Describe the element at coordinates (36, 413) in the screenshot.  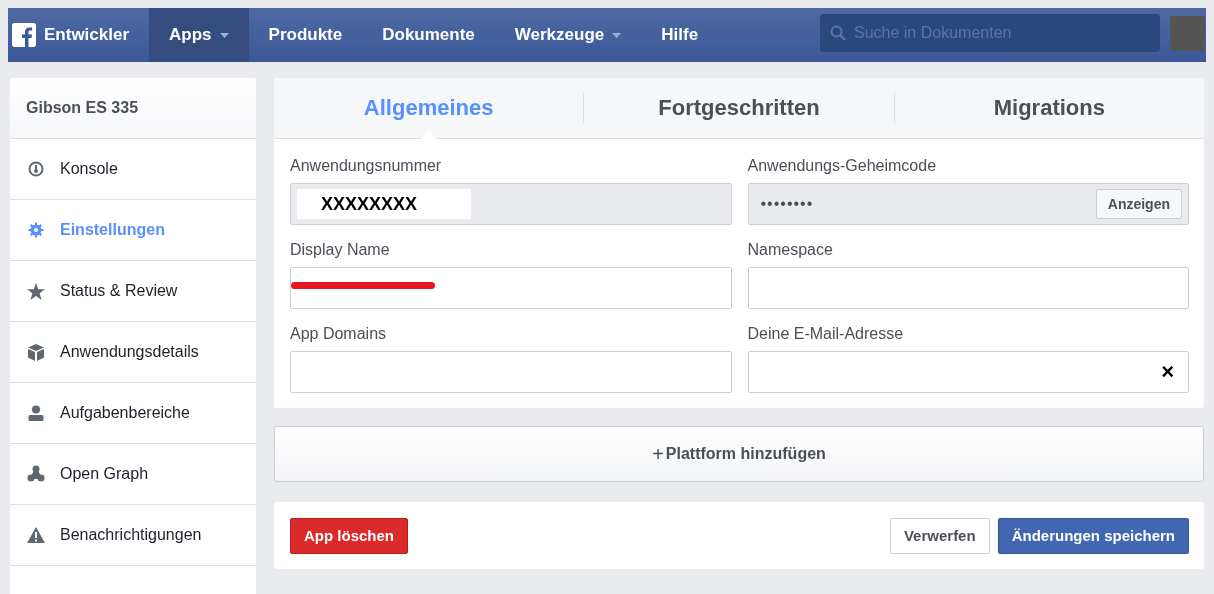
I see `person-icon` at that location.